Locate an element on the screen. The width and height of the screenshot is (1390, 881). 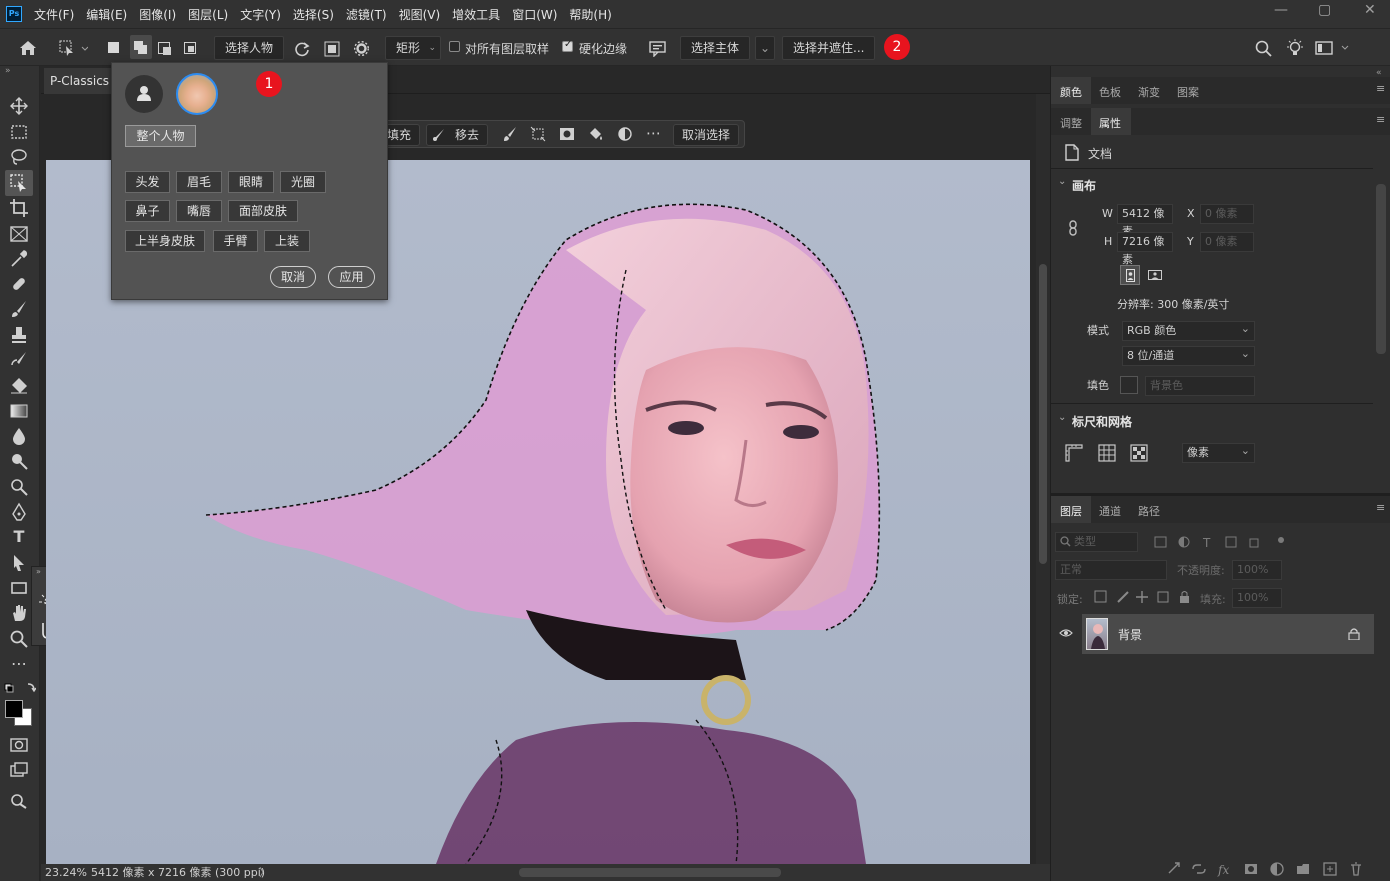
layers-footer-icons: fx is located at coordinates (1267, 869).